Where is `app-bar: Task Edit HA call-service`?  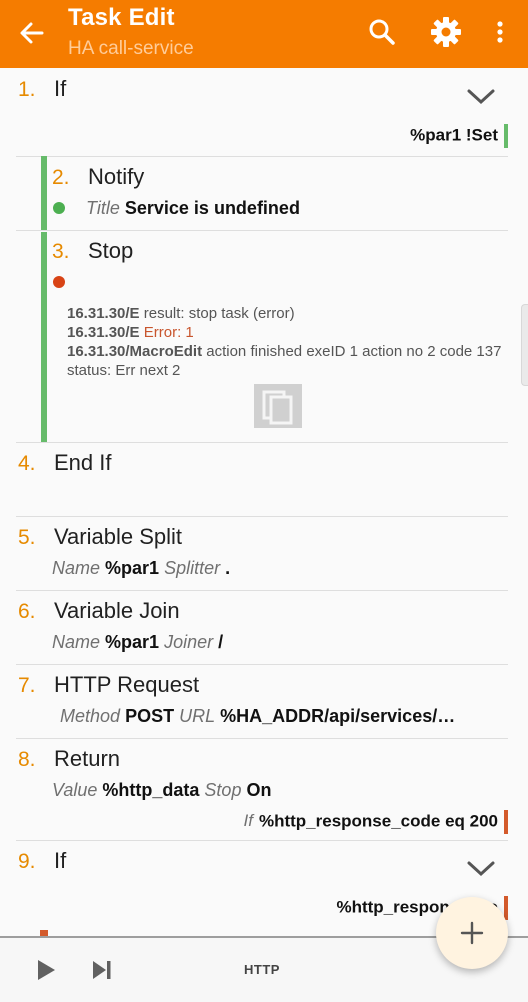
app-bar: Task Edit HA call-service is located at coordinates (264, 34).